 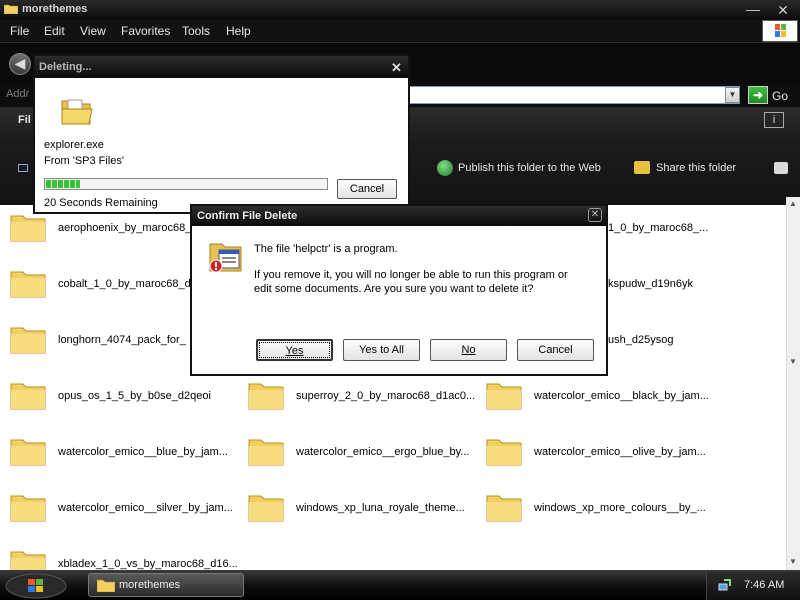 I want to click on menu-help: Help, so click(x=238, y=31).